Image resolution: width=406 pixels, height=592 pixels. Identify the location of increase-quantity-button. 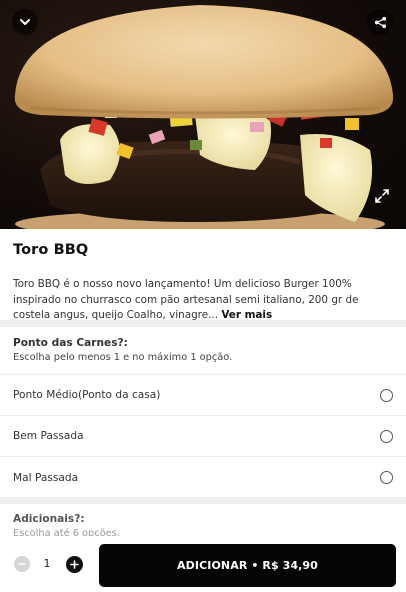
(74, 564).